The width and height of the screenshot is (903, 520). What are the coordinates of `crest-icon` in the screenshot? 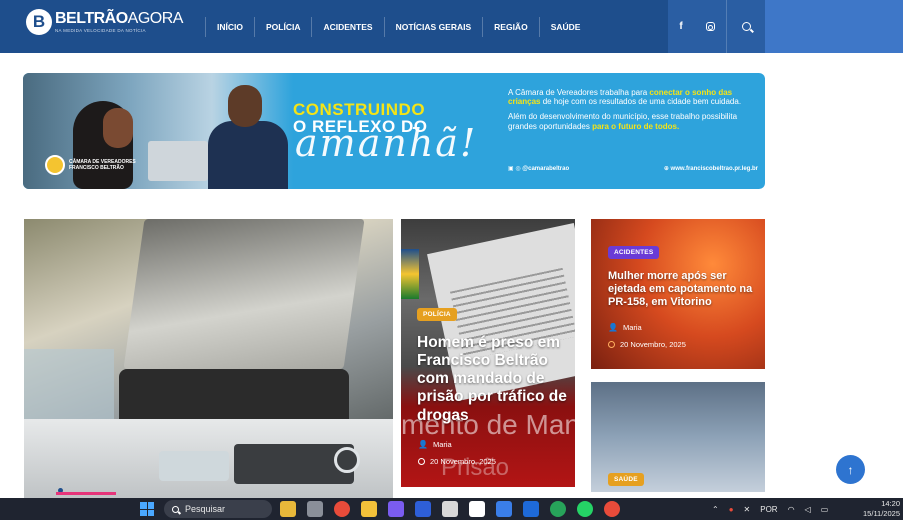 It's located at (410, 274).